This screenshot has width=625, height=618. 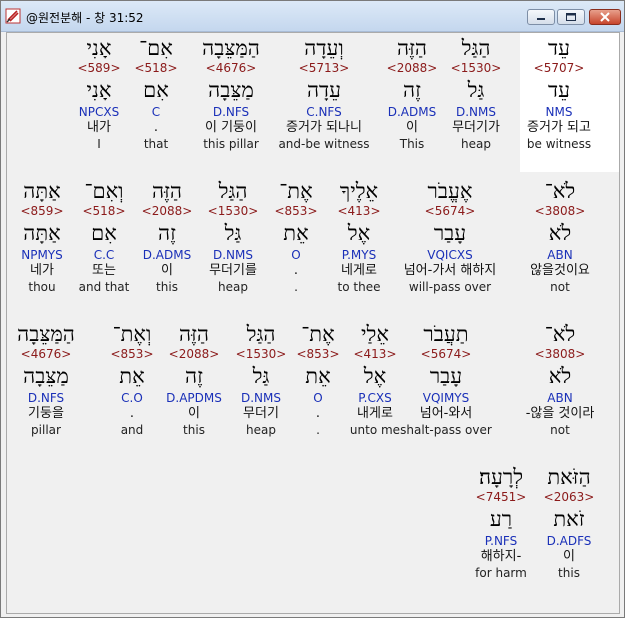 I want to click on close-button, so click(x=605, y=17).